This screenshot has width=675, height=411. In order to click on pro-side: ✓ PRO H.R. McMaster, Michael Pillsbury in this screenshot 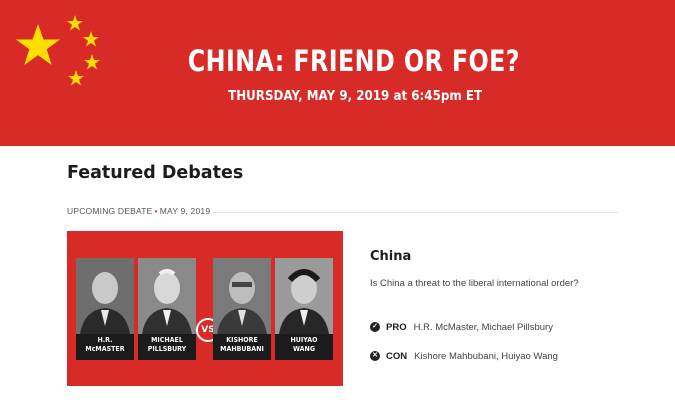, I will do `click(461, 327)`.